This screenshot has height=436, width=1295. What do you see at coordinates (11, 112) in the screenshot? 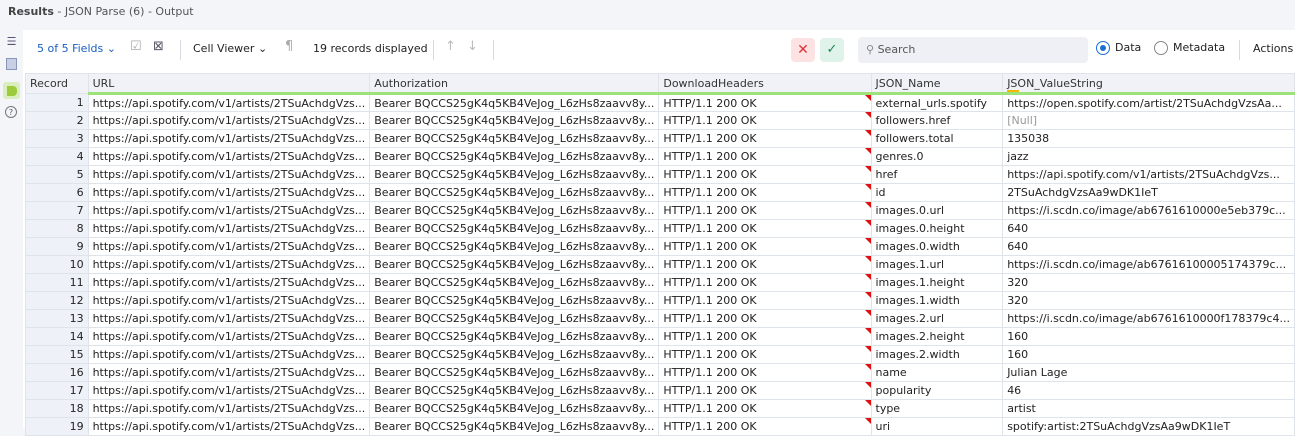
I see `help-icon: ?` at bounding box center [11, 112].